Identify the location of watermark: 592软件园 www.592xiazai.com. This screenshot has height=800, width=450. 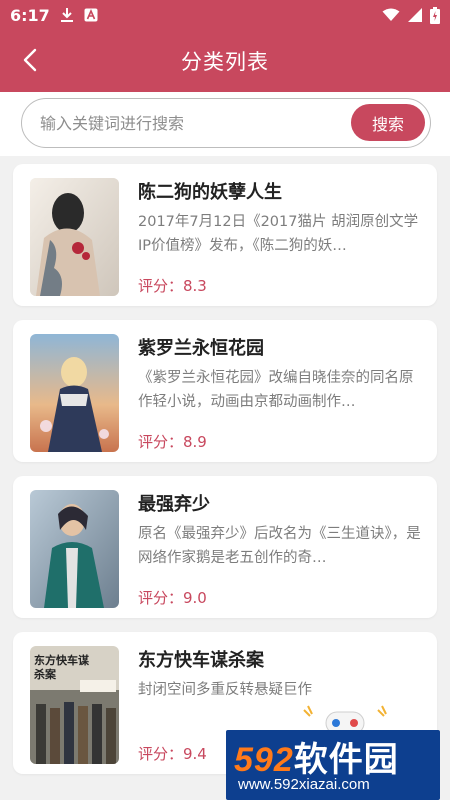
(333, 765).